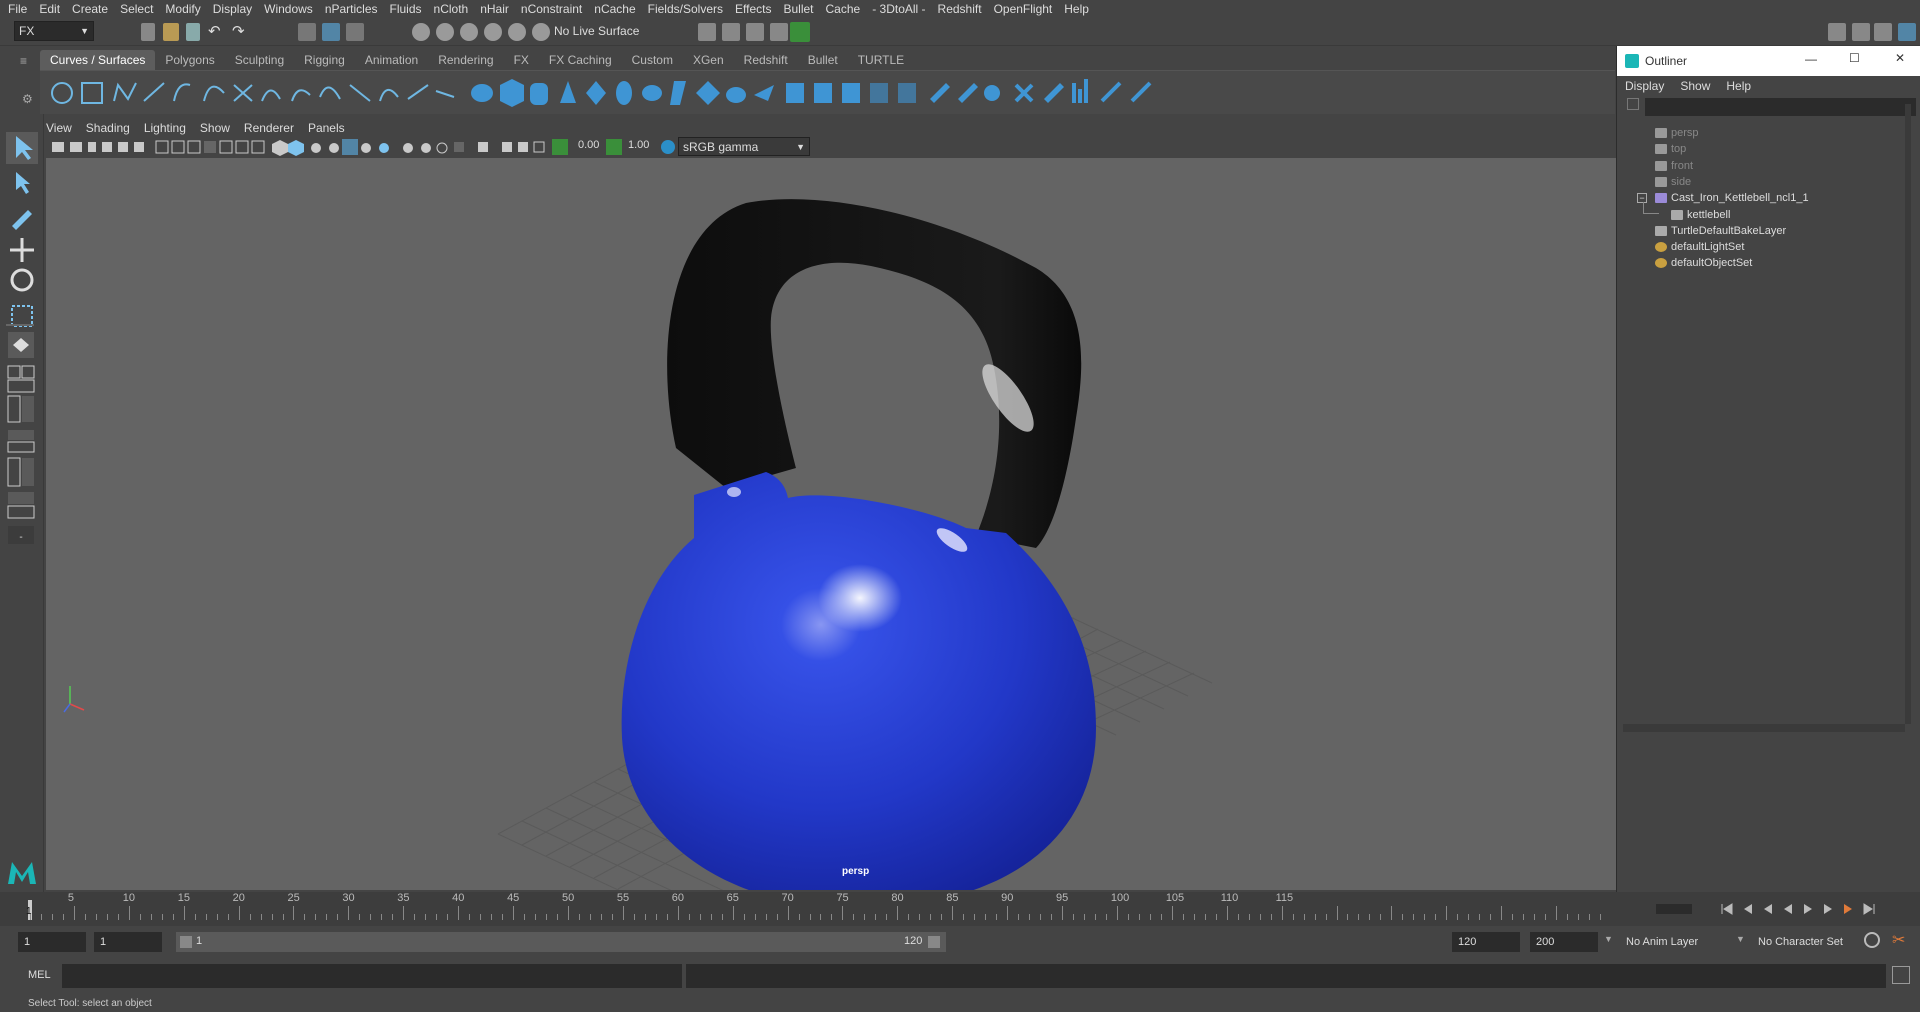 This screenshot has height=1012, width=1920. Describe the element at coordinates (193, 32) in the screenshot. I see `save-scene-icon` at that location.